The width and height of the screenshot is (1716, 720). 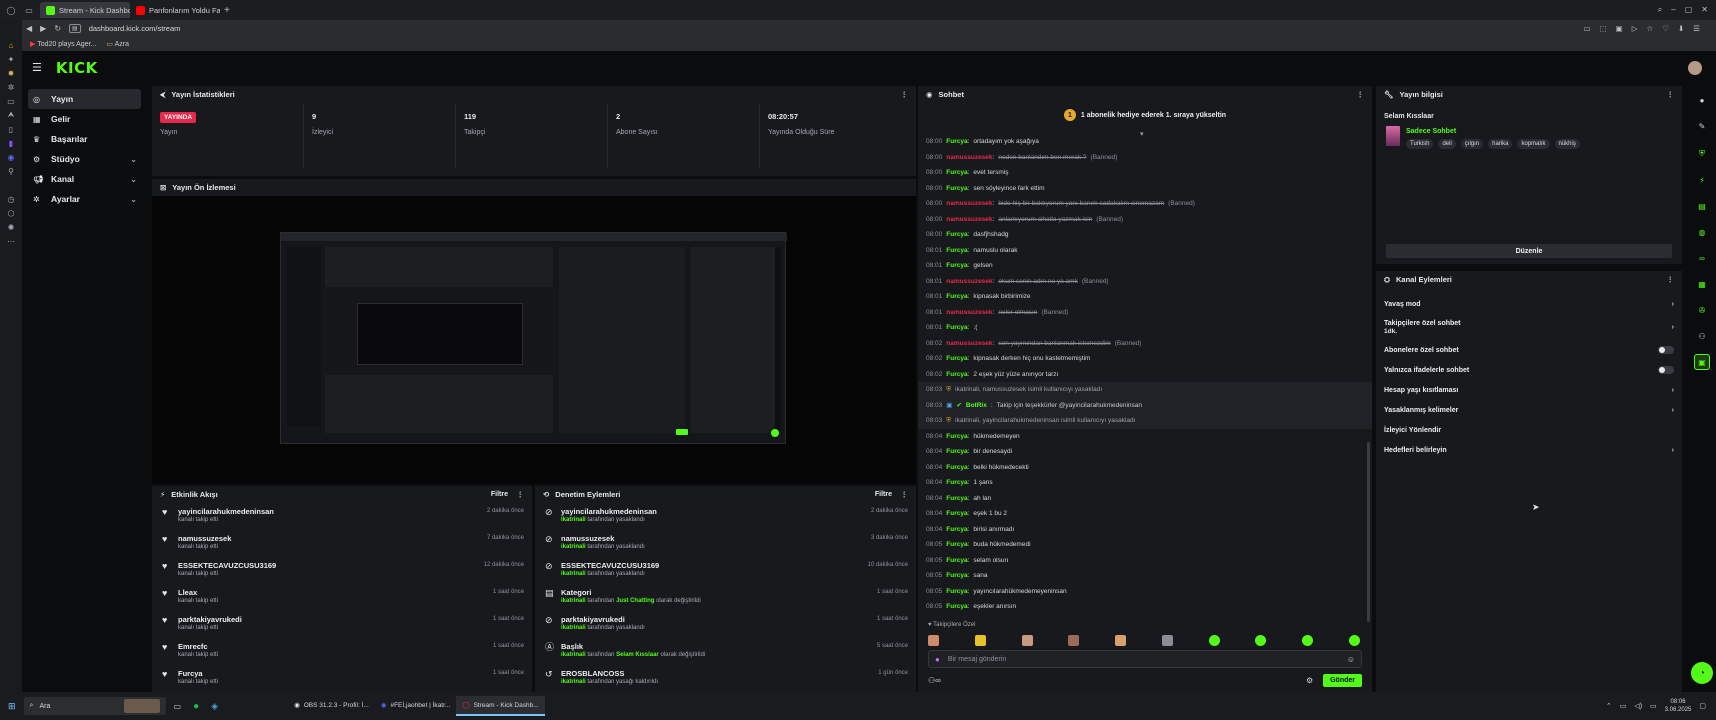 I want to click on battery-icon: ▭, so click(x=1653, y=706).